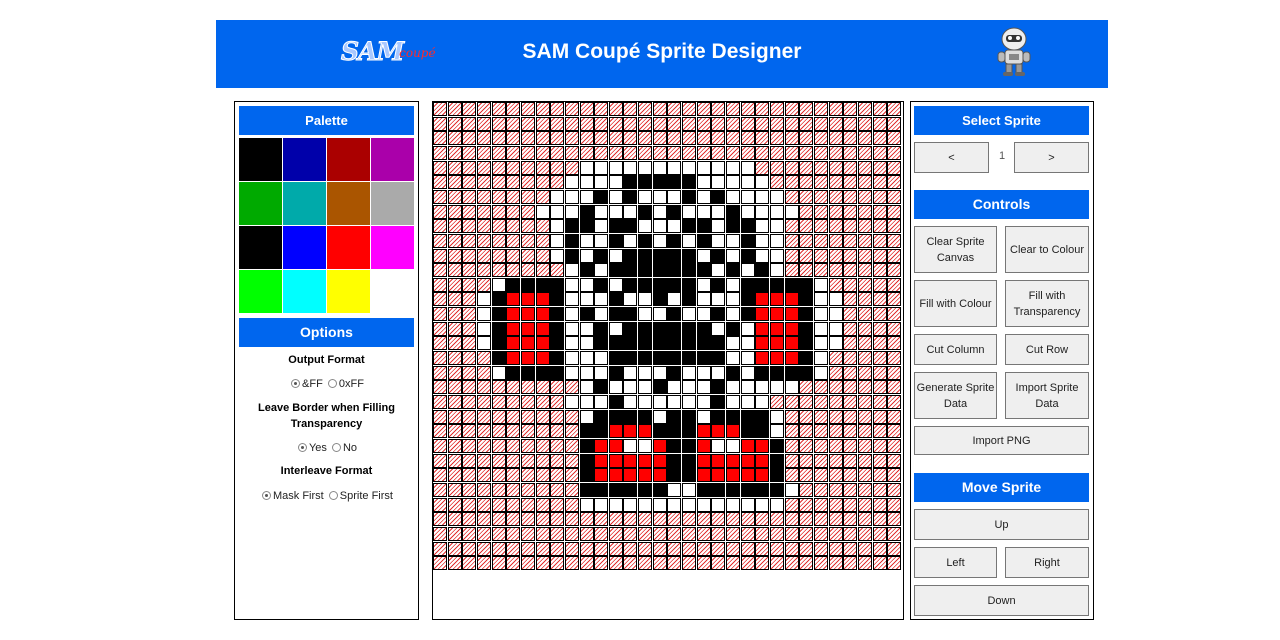 This screenshot has width=1280, height=640. Describe the element at coordinates (1001, 524) in the screenshot. I see `move-up-button: Up` at that location.